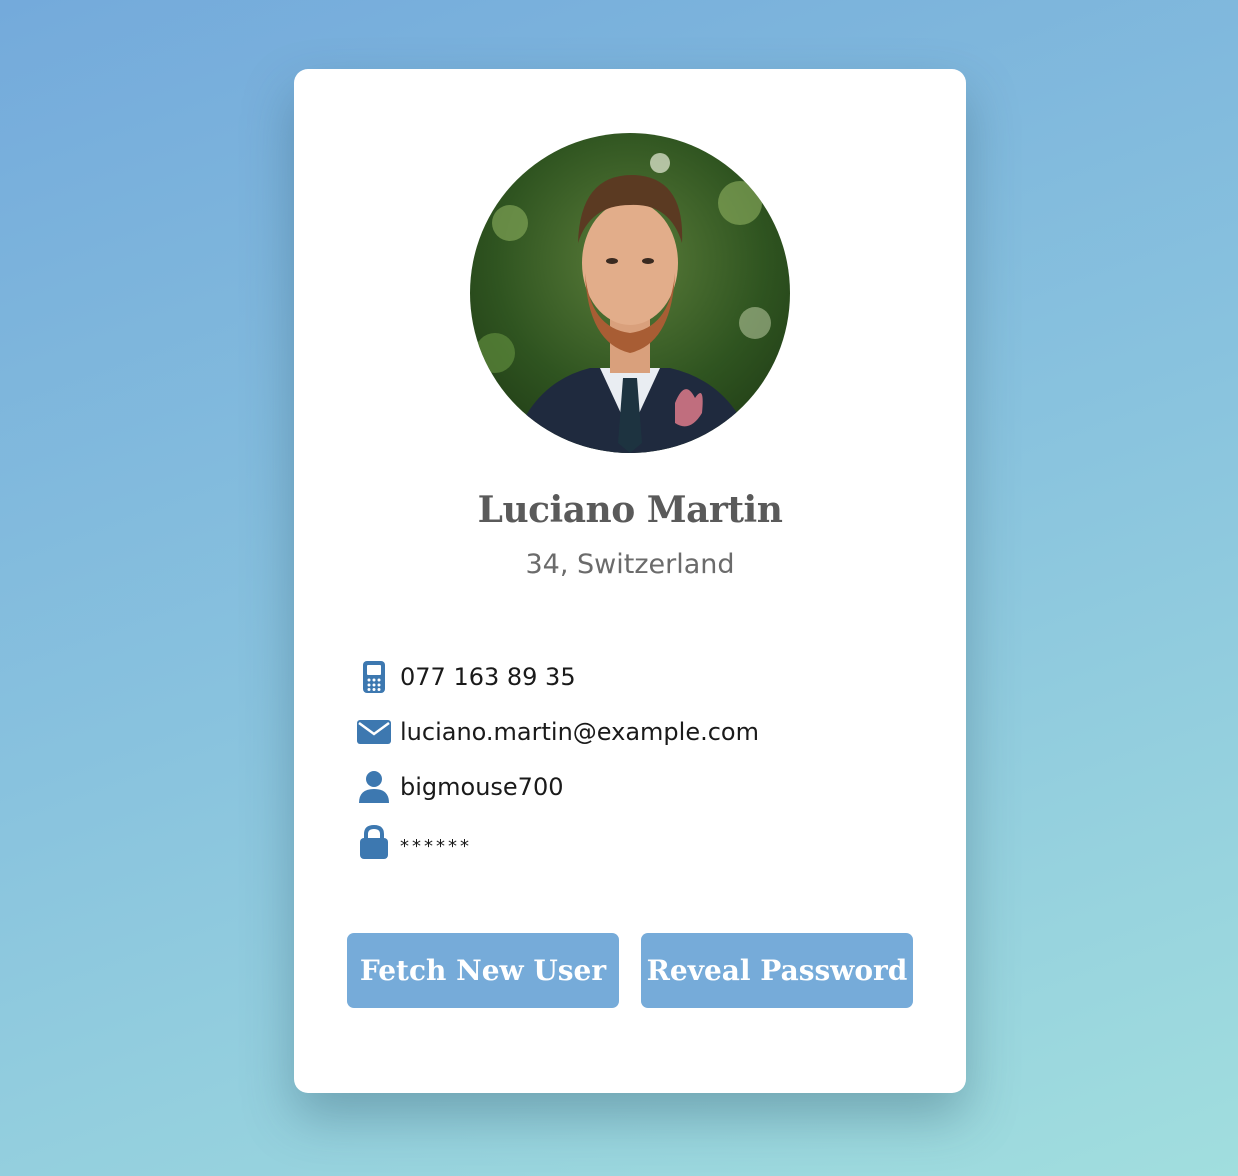  Describe the element at coordinates (374, 732) in the screenshot. I see `envelope-icon` at that location.